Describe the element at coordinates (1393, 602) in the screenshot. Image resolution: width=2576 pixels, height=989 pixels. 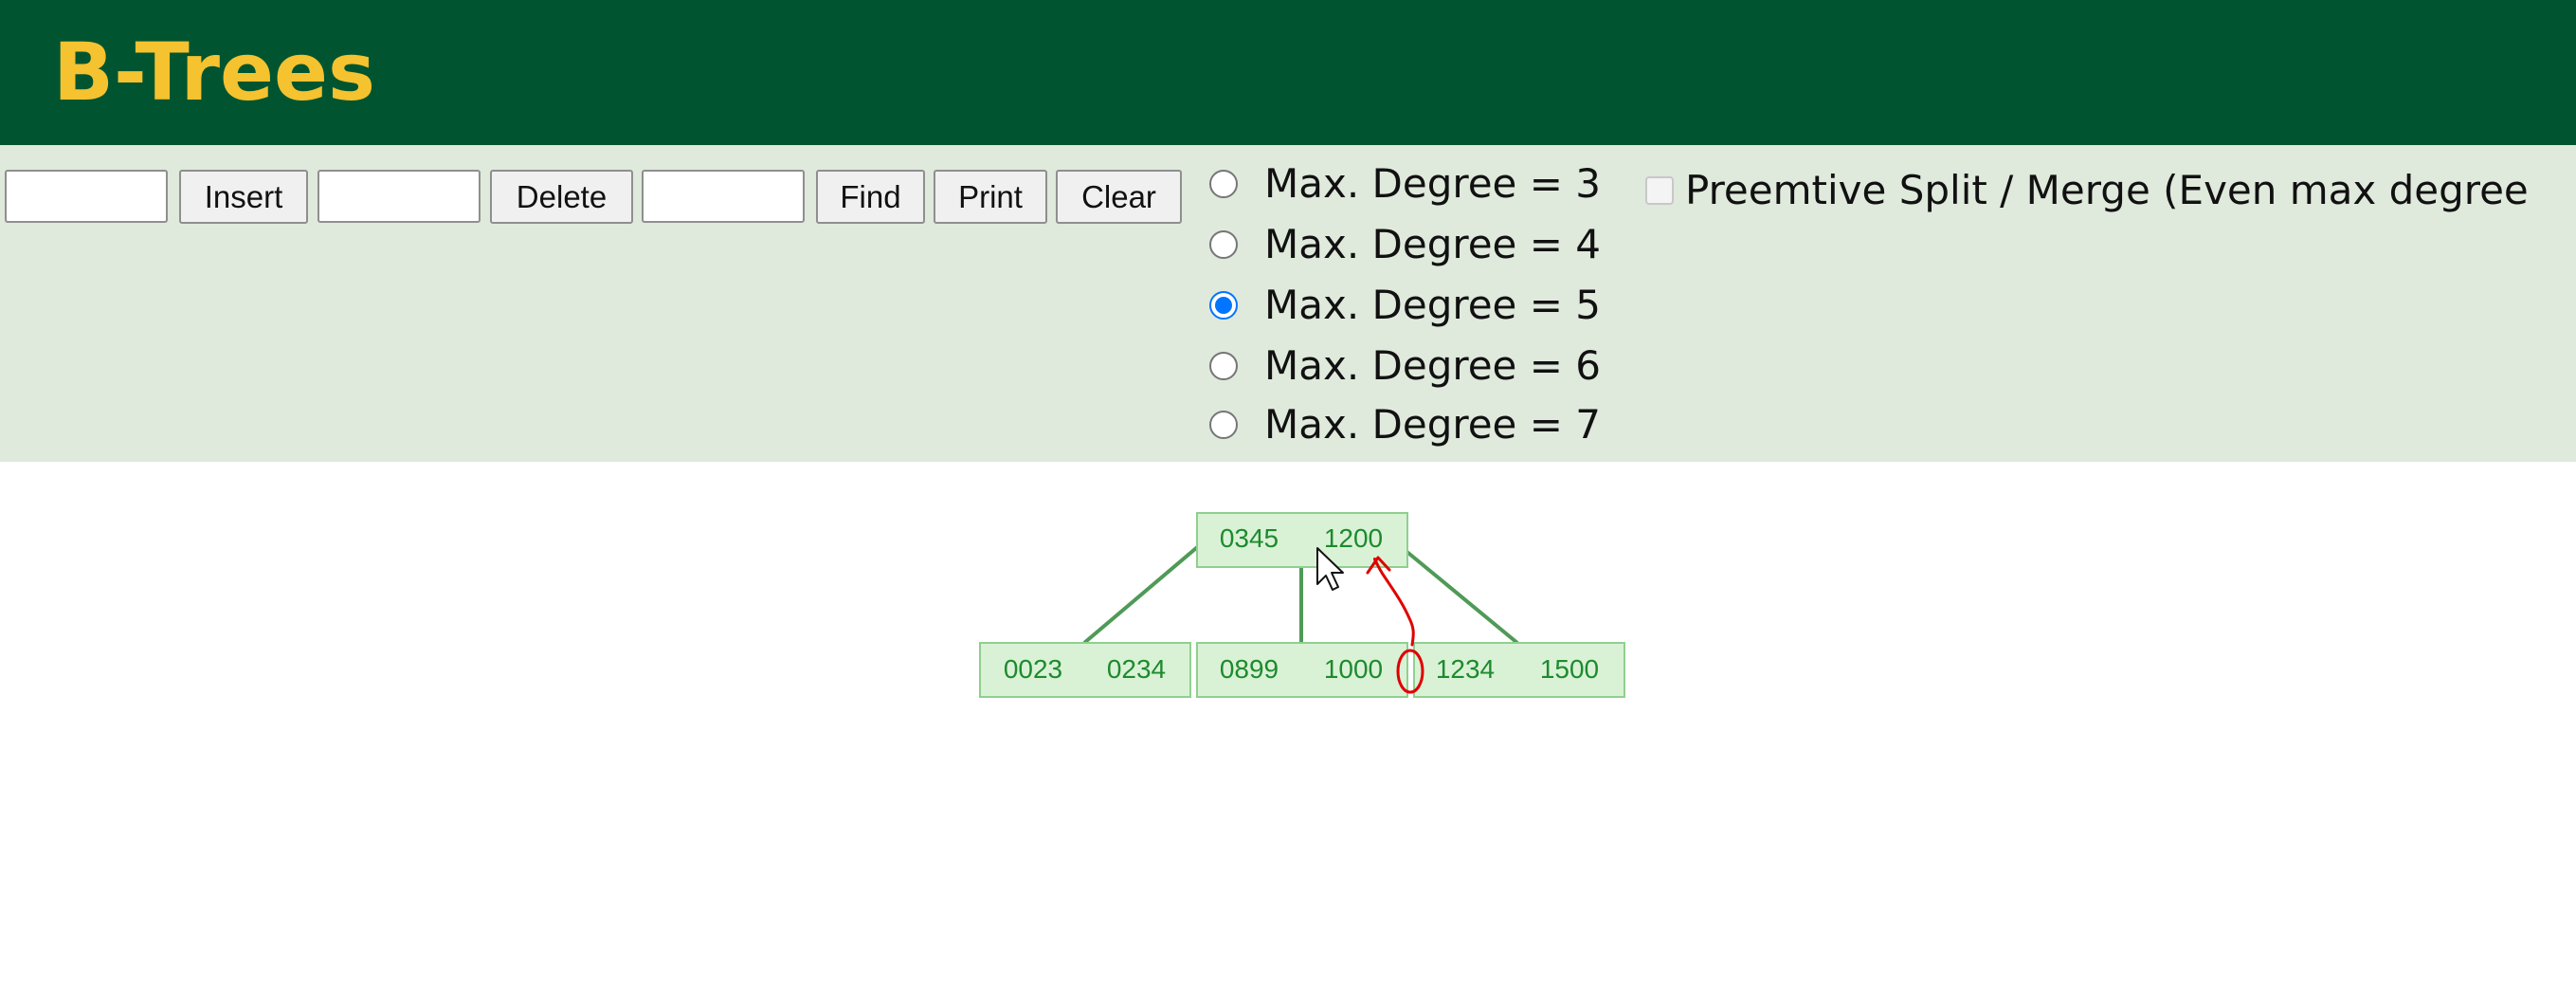
I see `annotation-arrow` at that location.